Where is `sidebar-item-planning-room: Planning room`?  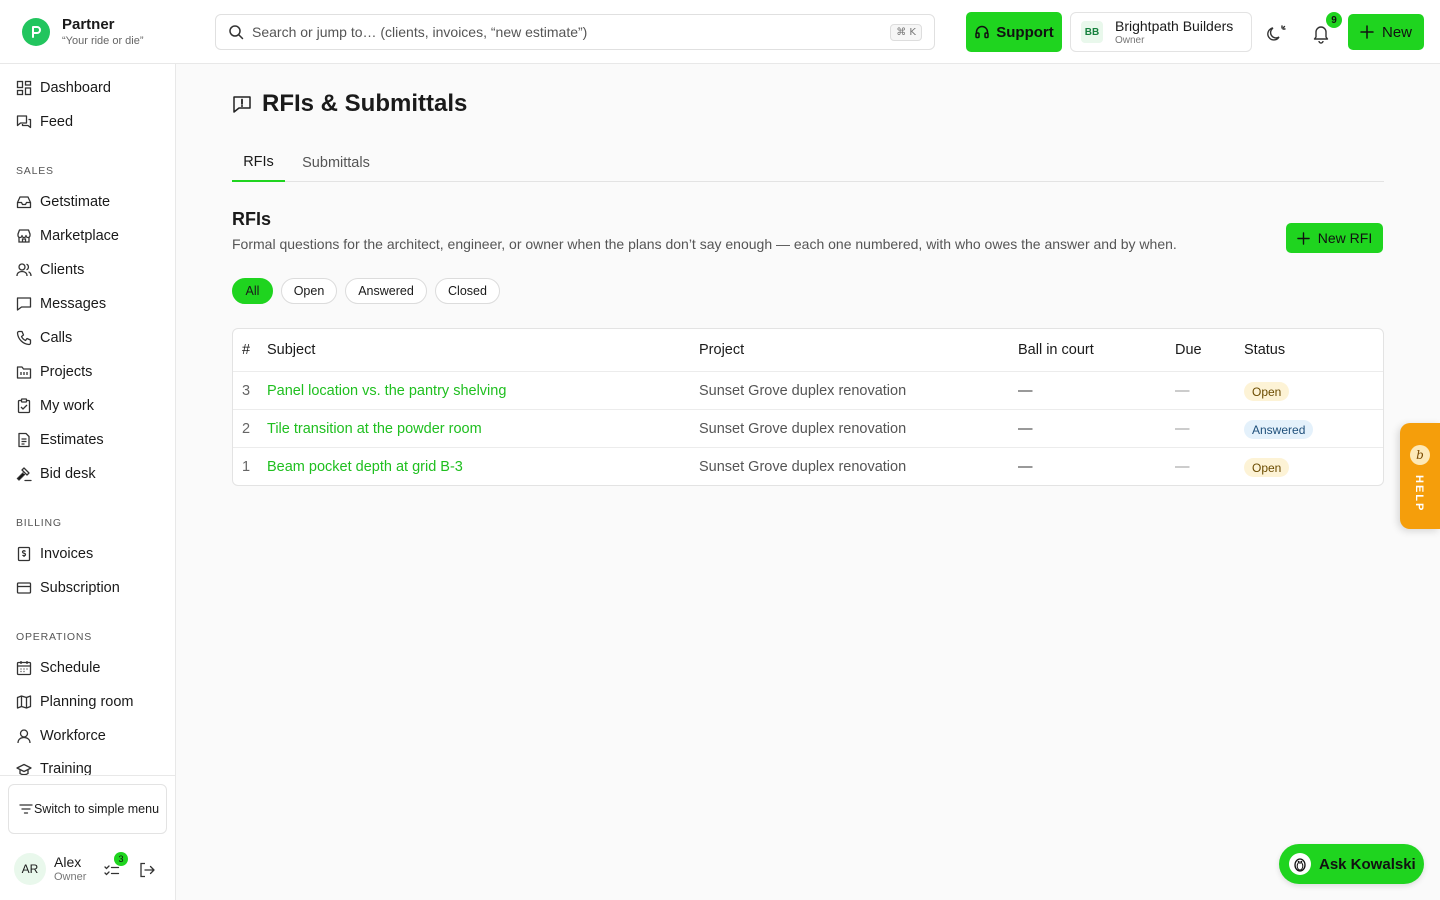
sidebar-item-planning-room: Planning room is located at coordinates (75, 702).